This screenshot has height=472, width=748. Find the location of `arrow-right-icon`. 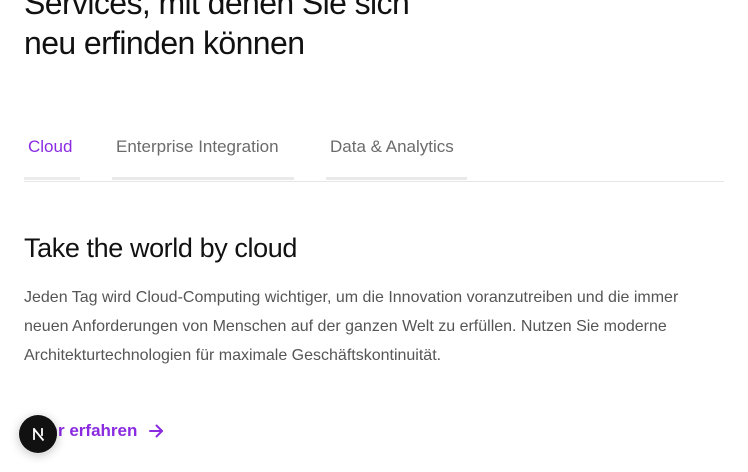

arrow-right-icon is located at coordinates (156, 431).